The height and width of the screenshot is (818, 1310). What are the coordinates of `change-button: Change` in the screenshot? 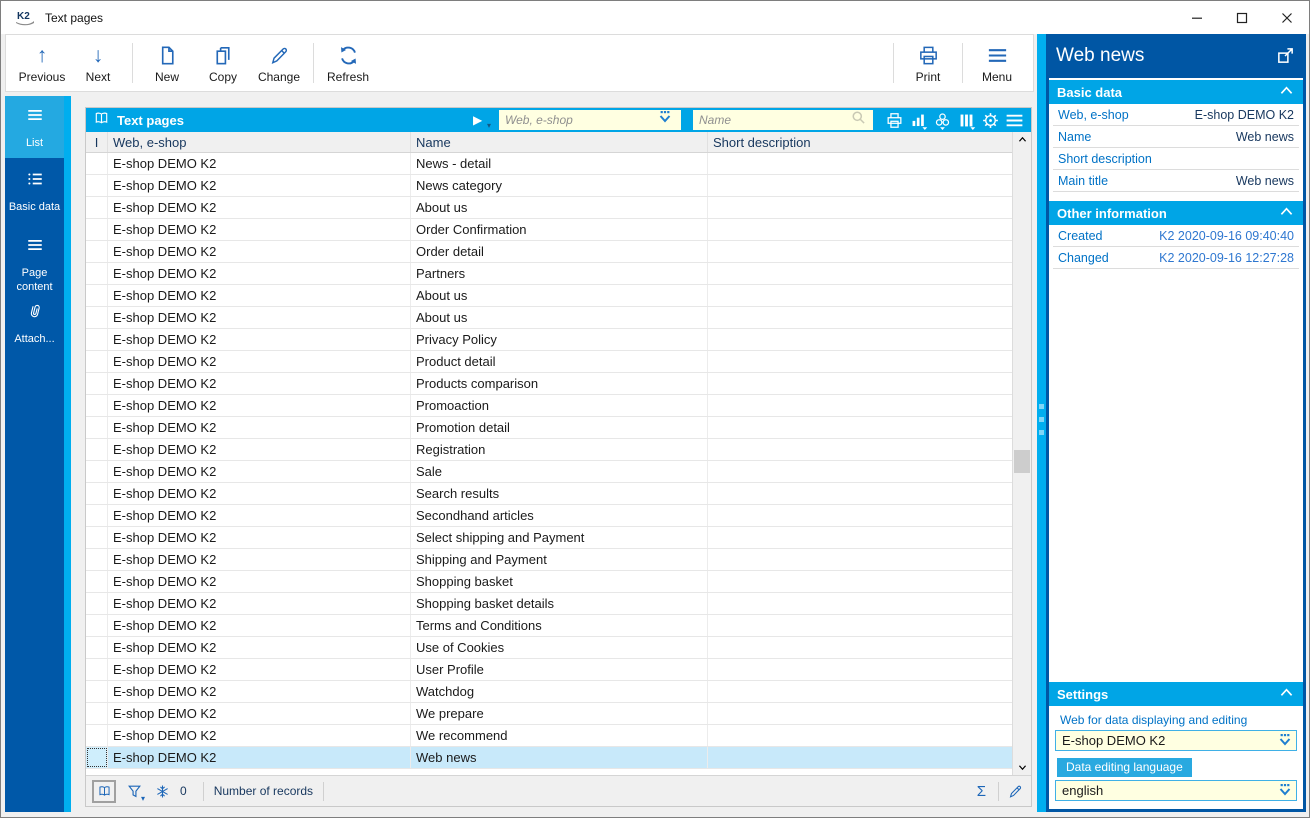 It's located at (279, 63).